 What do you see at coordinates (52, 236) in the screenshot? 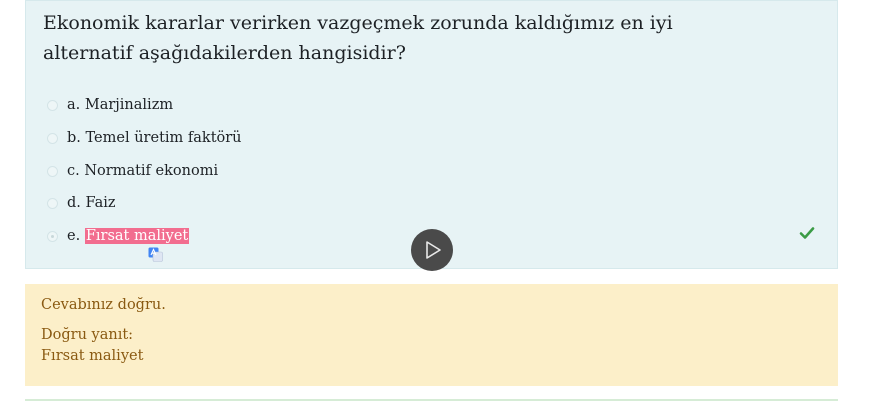
I see `radio-button-selected` at bounding box center [52, 236].